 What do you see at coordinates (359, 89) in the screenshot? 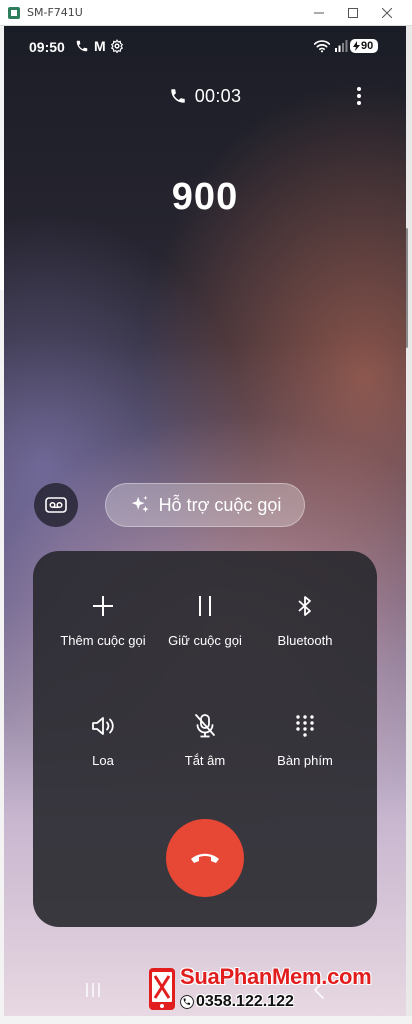
I see `more-options-icon` at bounding box center [359, 89].